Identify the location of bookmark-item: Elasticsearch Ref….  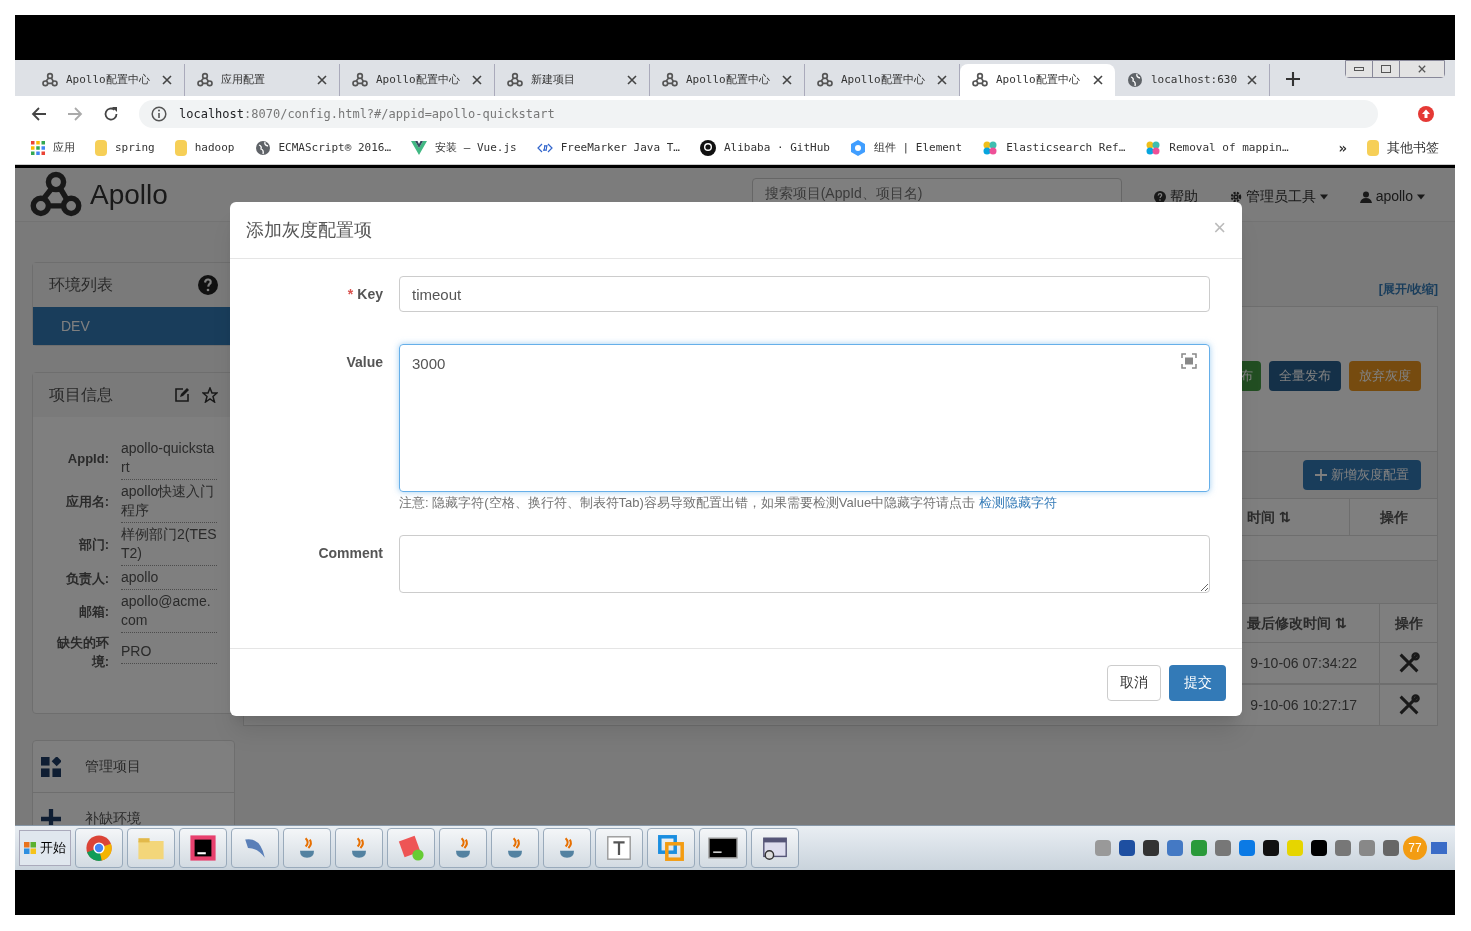
(1054, 148).